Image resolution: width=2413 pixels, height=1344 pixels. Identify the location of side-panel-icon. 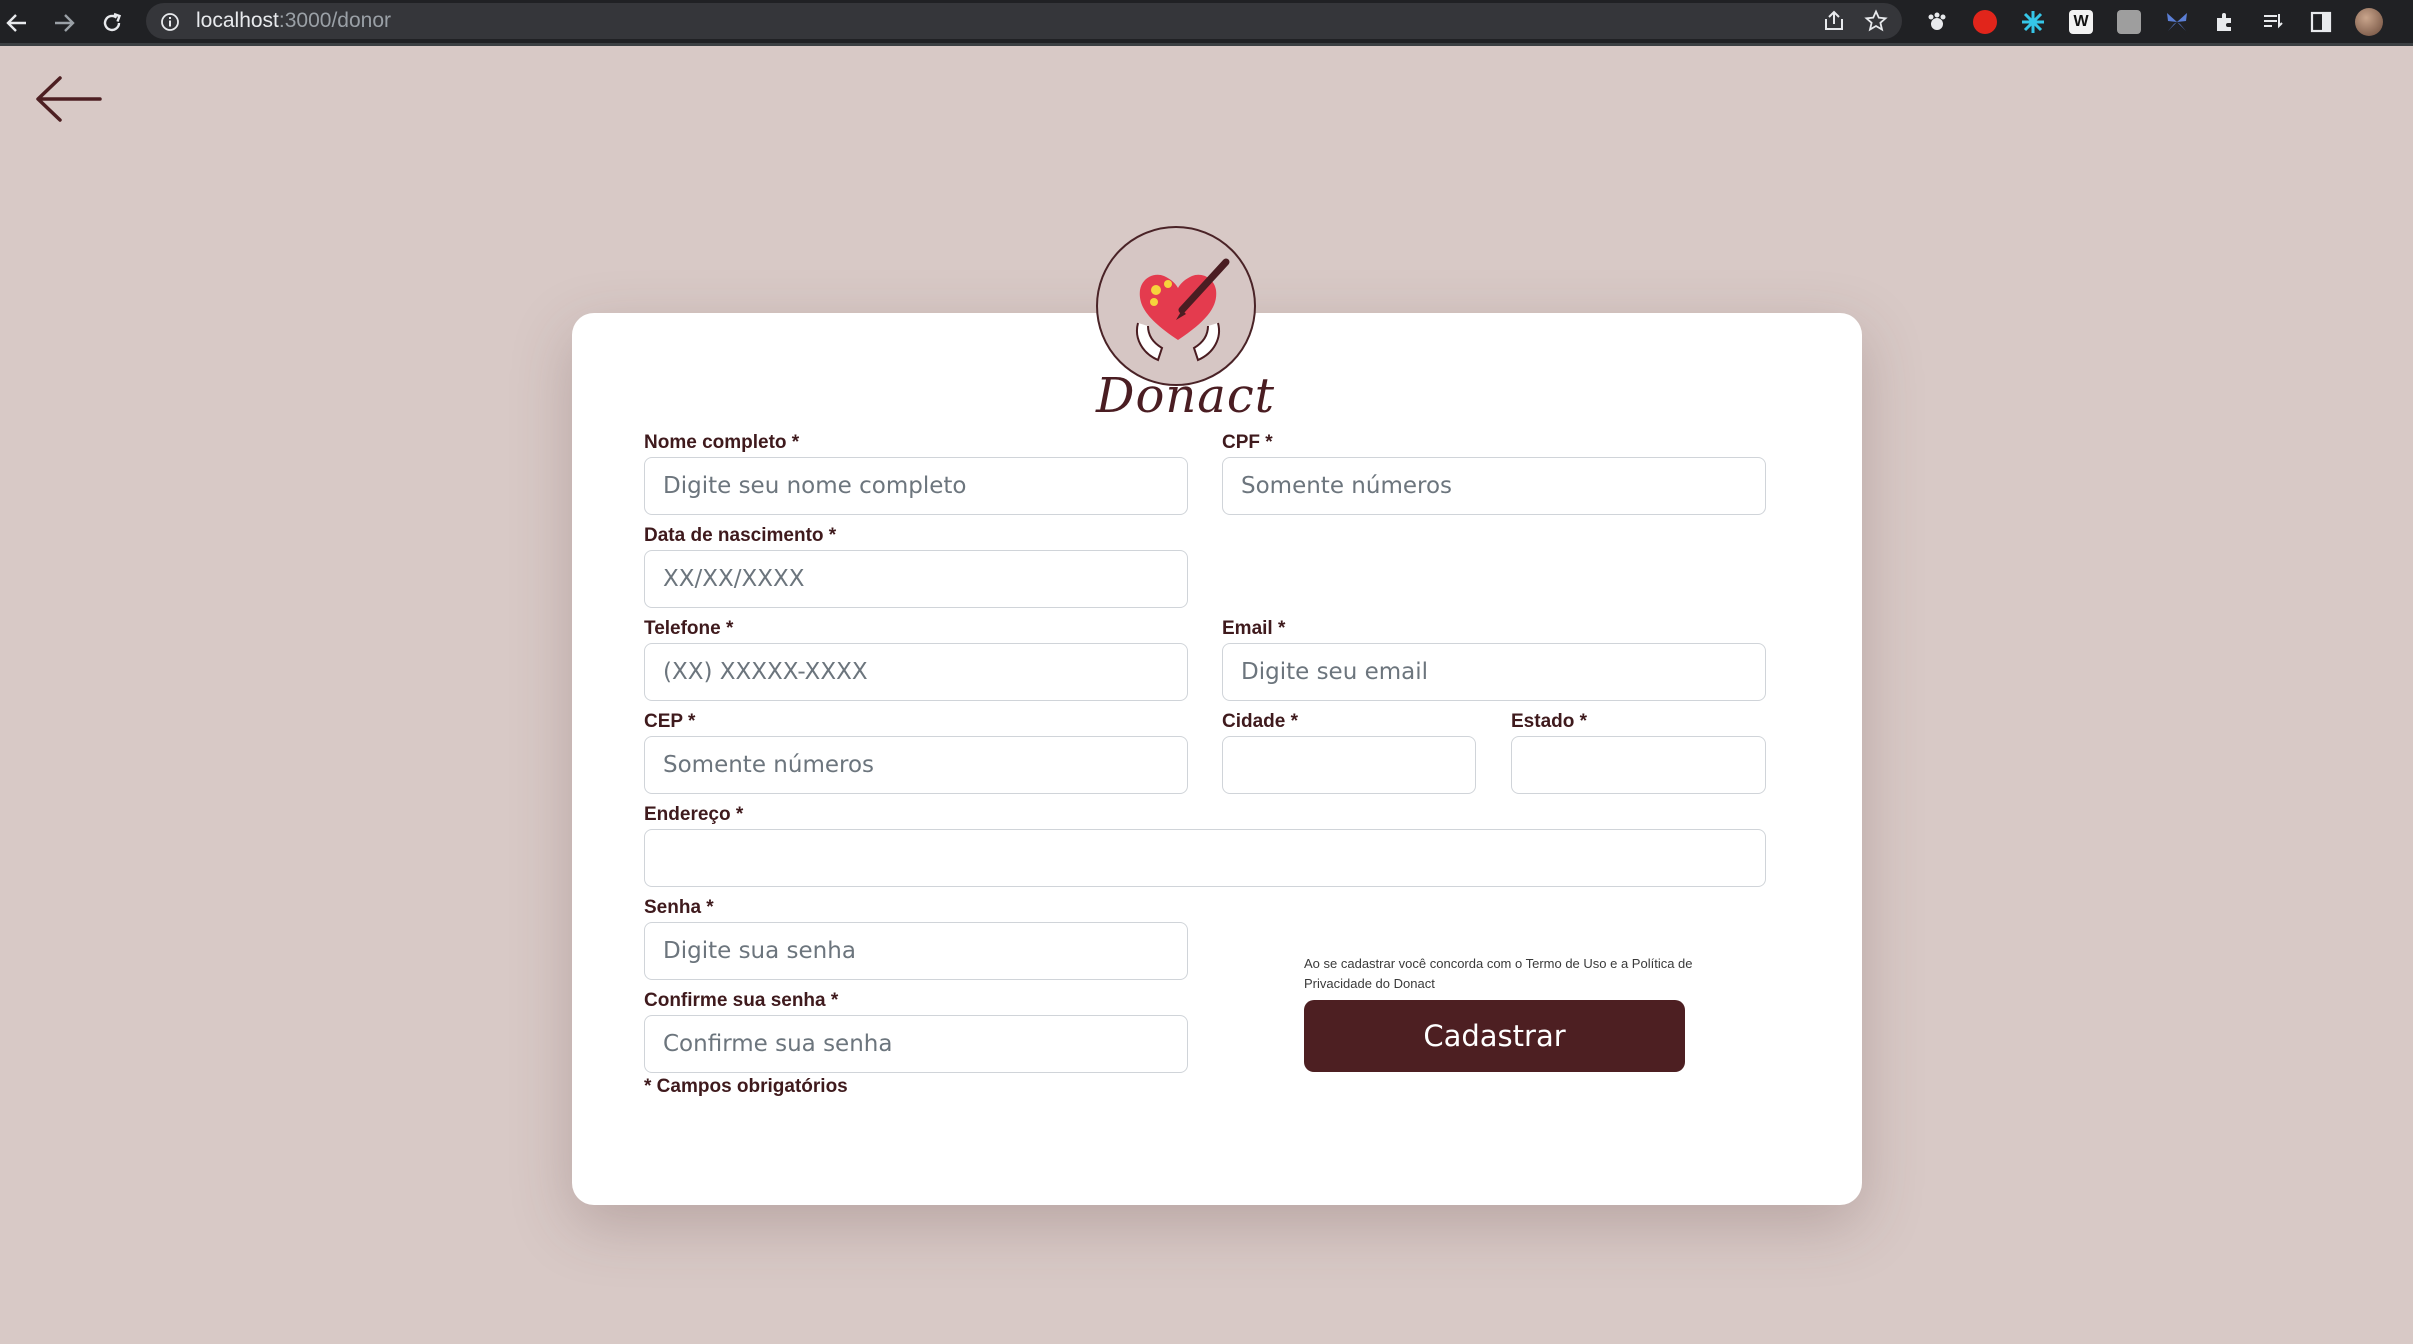
(2321, 22).